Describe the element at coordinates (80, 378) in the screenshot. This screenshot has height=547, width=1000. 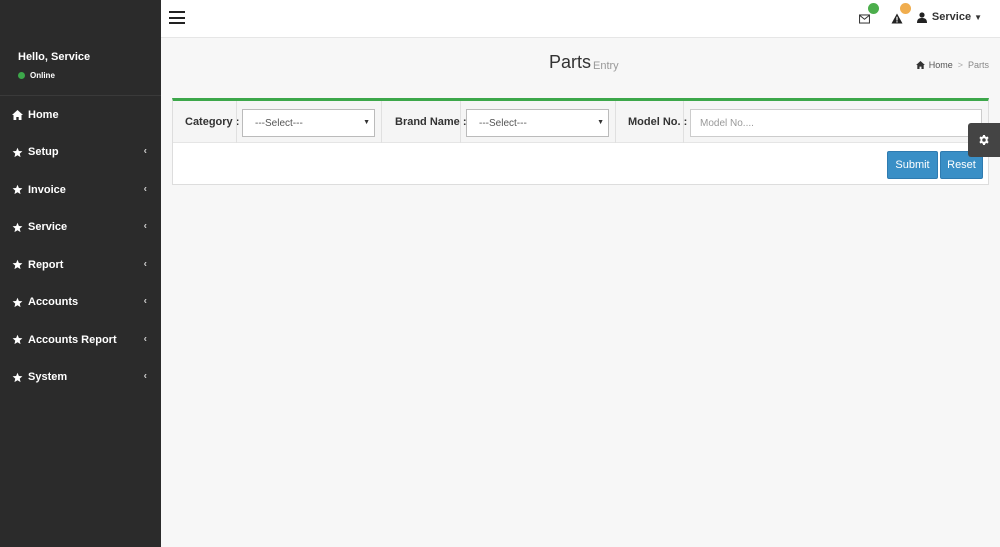
I see `sidebar-item-system: System ‹` at that location.